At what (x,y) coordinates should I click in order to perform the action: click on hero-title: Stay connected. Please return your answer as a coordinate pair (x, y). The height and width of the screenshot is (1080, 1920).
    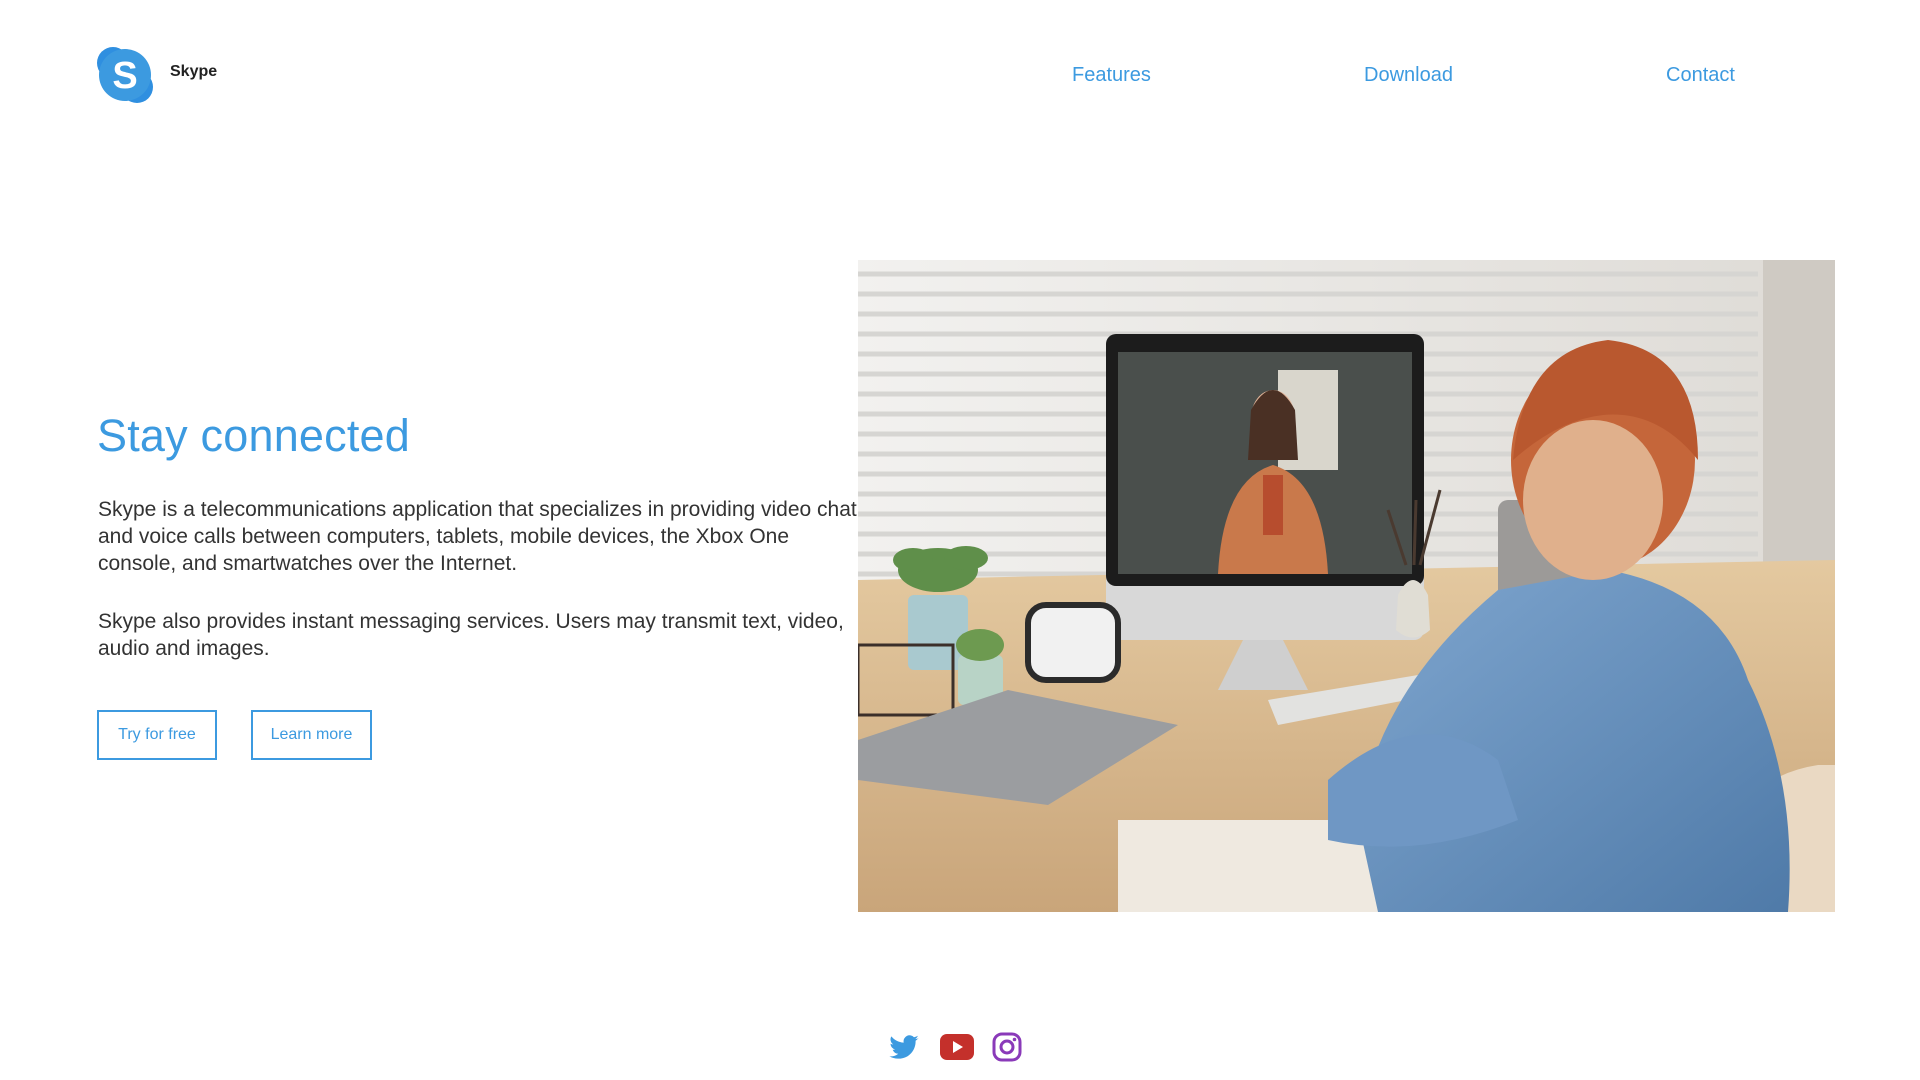
    Looking at the image, I should click on (254, 435).